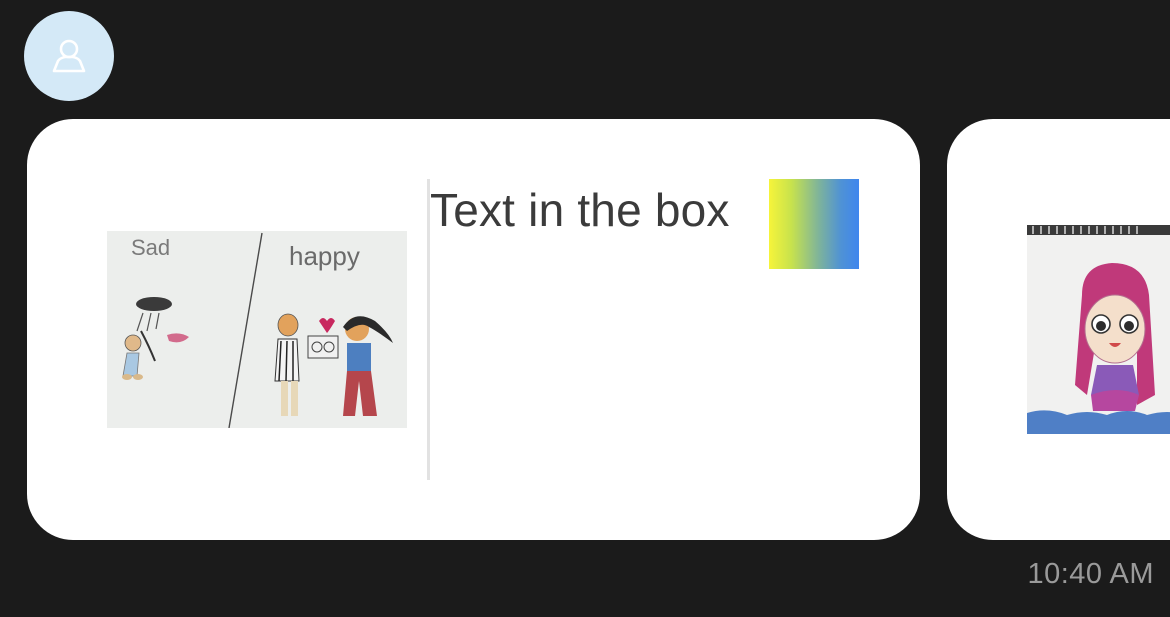  I want to click on sender-avatar, so click(69, 56).